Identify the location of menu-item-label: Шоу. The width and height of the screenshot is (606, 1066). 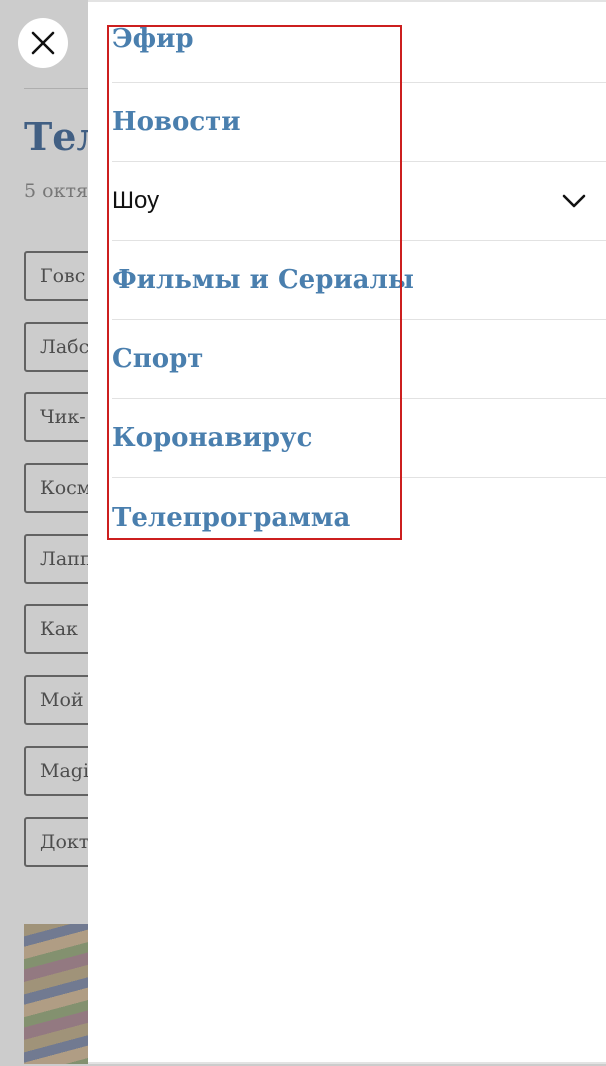
(136, 200).